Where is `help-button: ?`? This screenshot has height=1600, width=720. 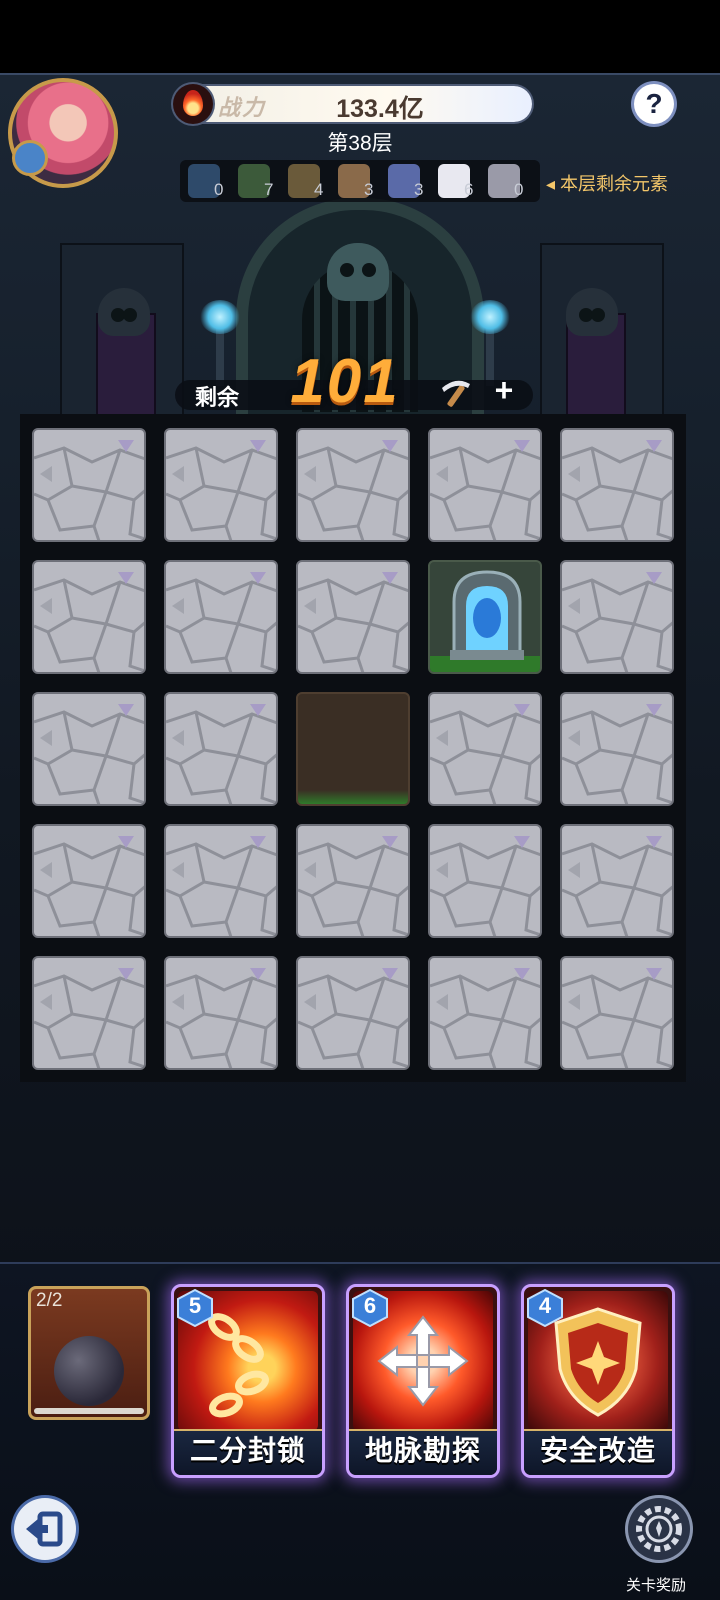
help-button: ? is located at coordinates (654, 104).